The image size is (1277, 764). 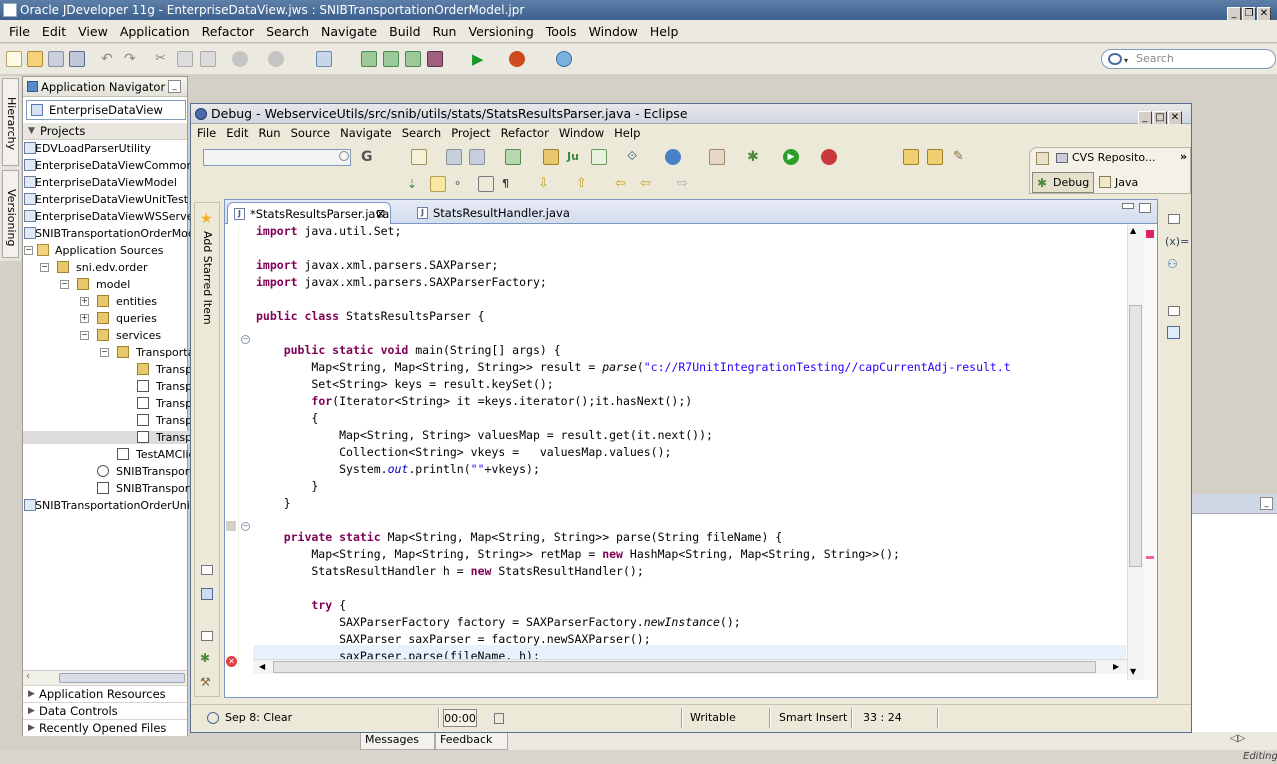 I want to click on run-icon: ▶, so click(x=791, y=157).